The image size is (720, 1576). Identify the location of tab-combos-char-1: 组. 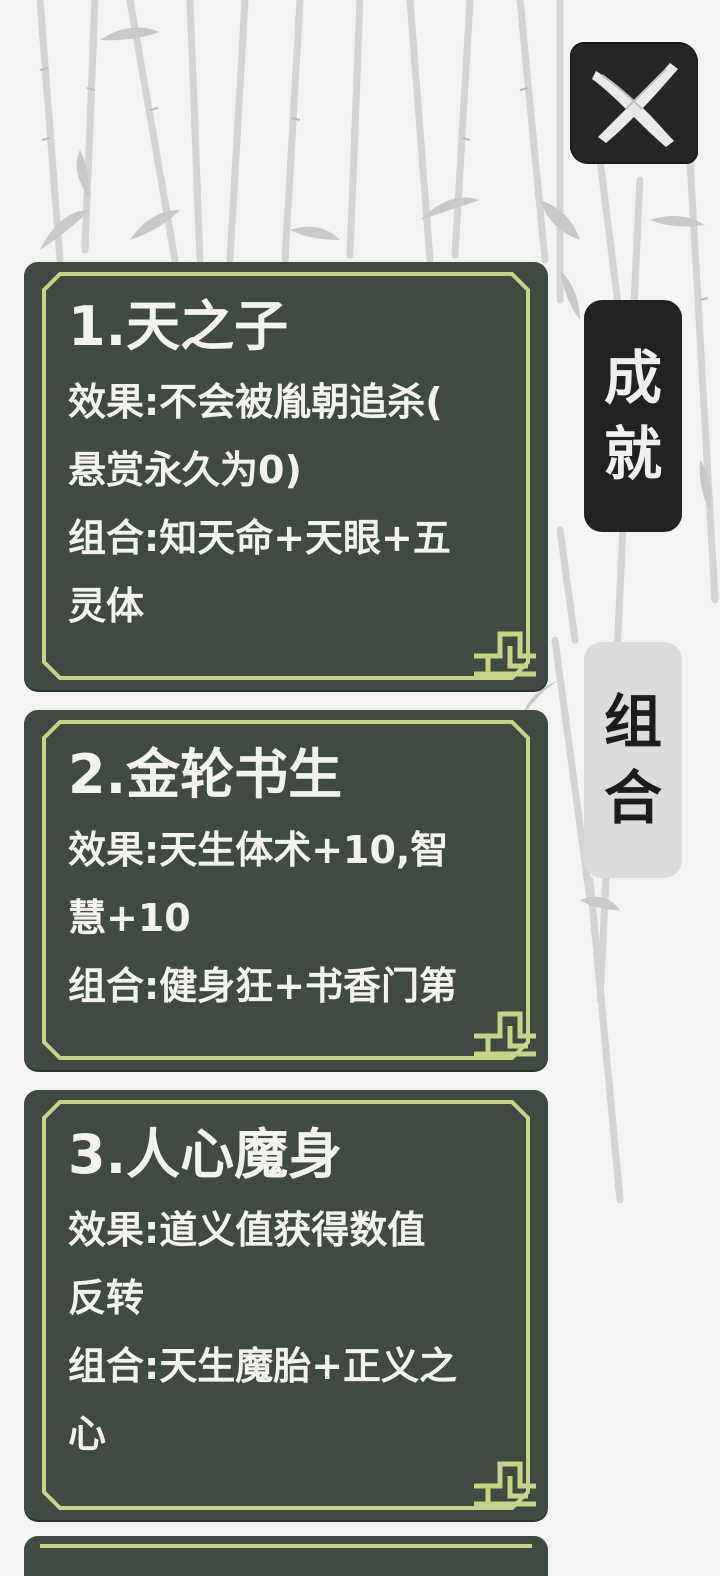
(632, 722).